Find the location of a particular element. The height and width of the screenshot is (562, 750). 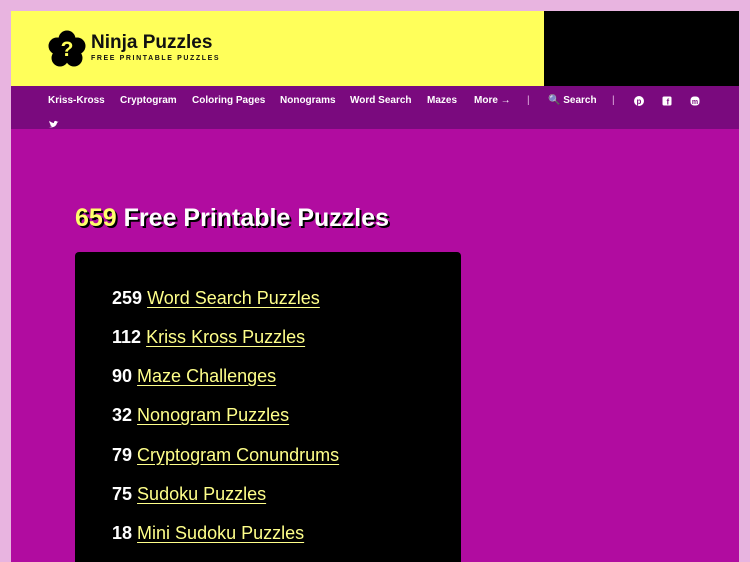

list-item: 18 Mini Sudoku Puzzles is located at coordinates (208, 533).